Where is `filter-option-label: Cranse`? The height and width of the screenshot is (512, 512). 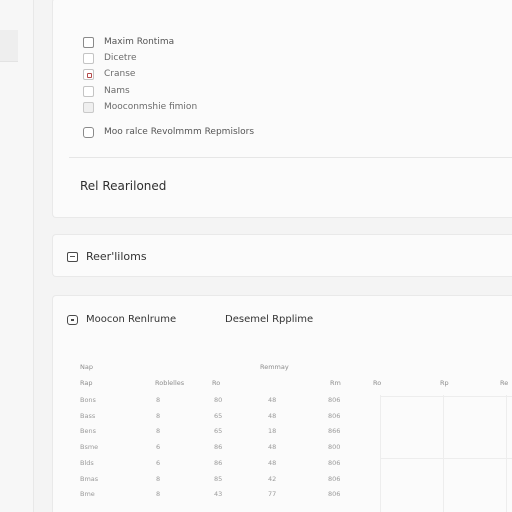
filter-option-label: Cranse is located at coordinates (120, 74).